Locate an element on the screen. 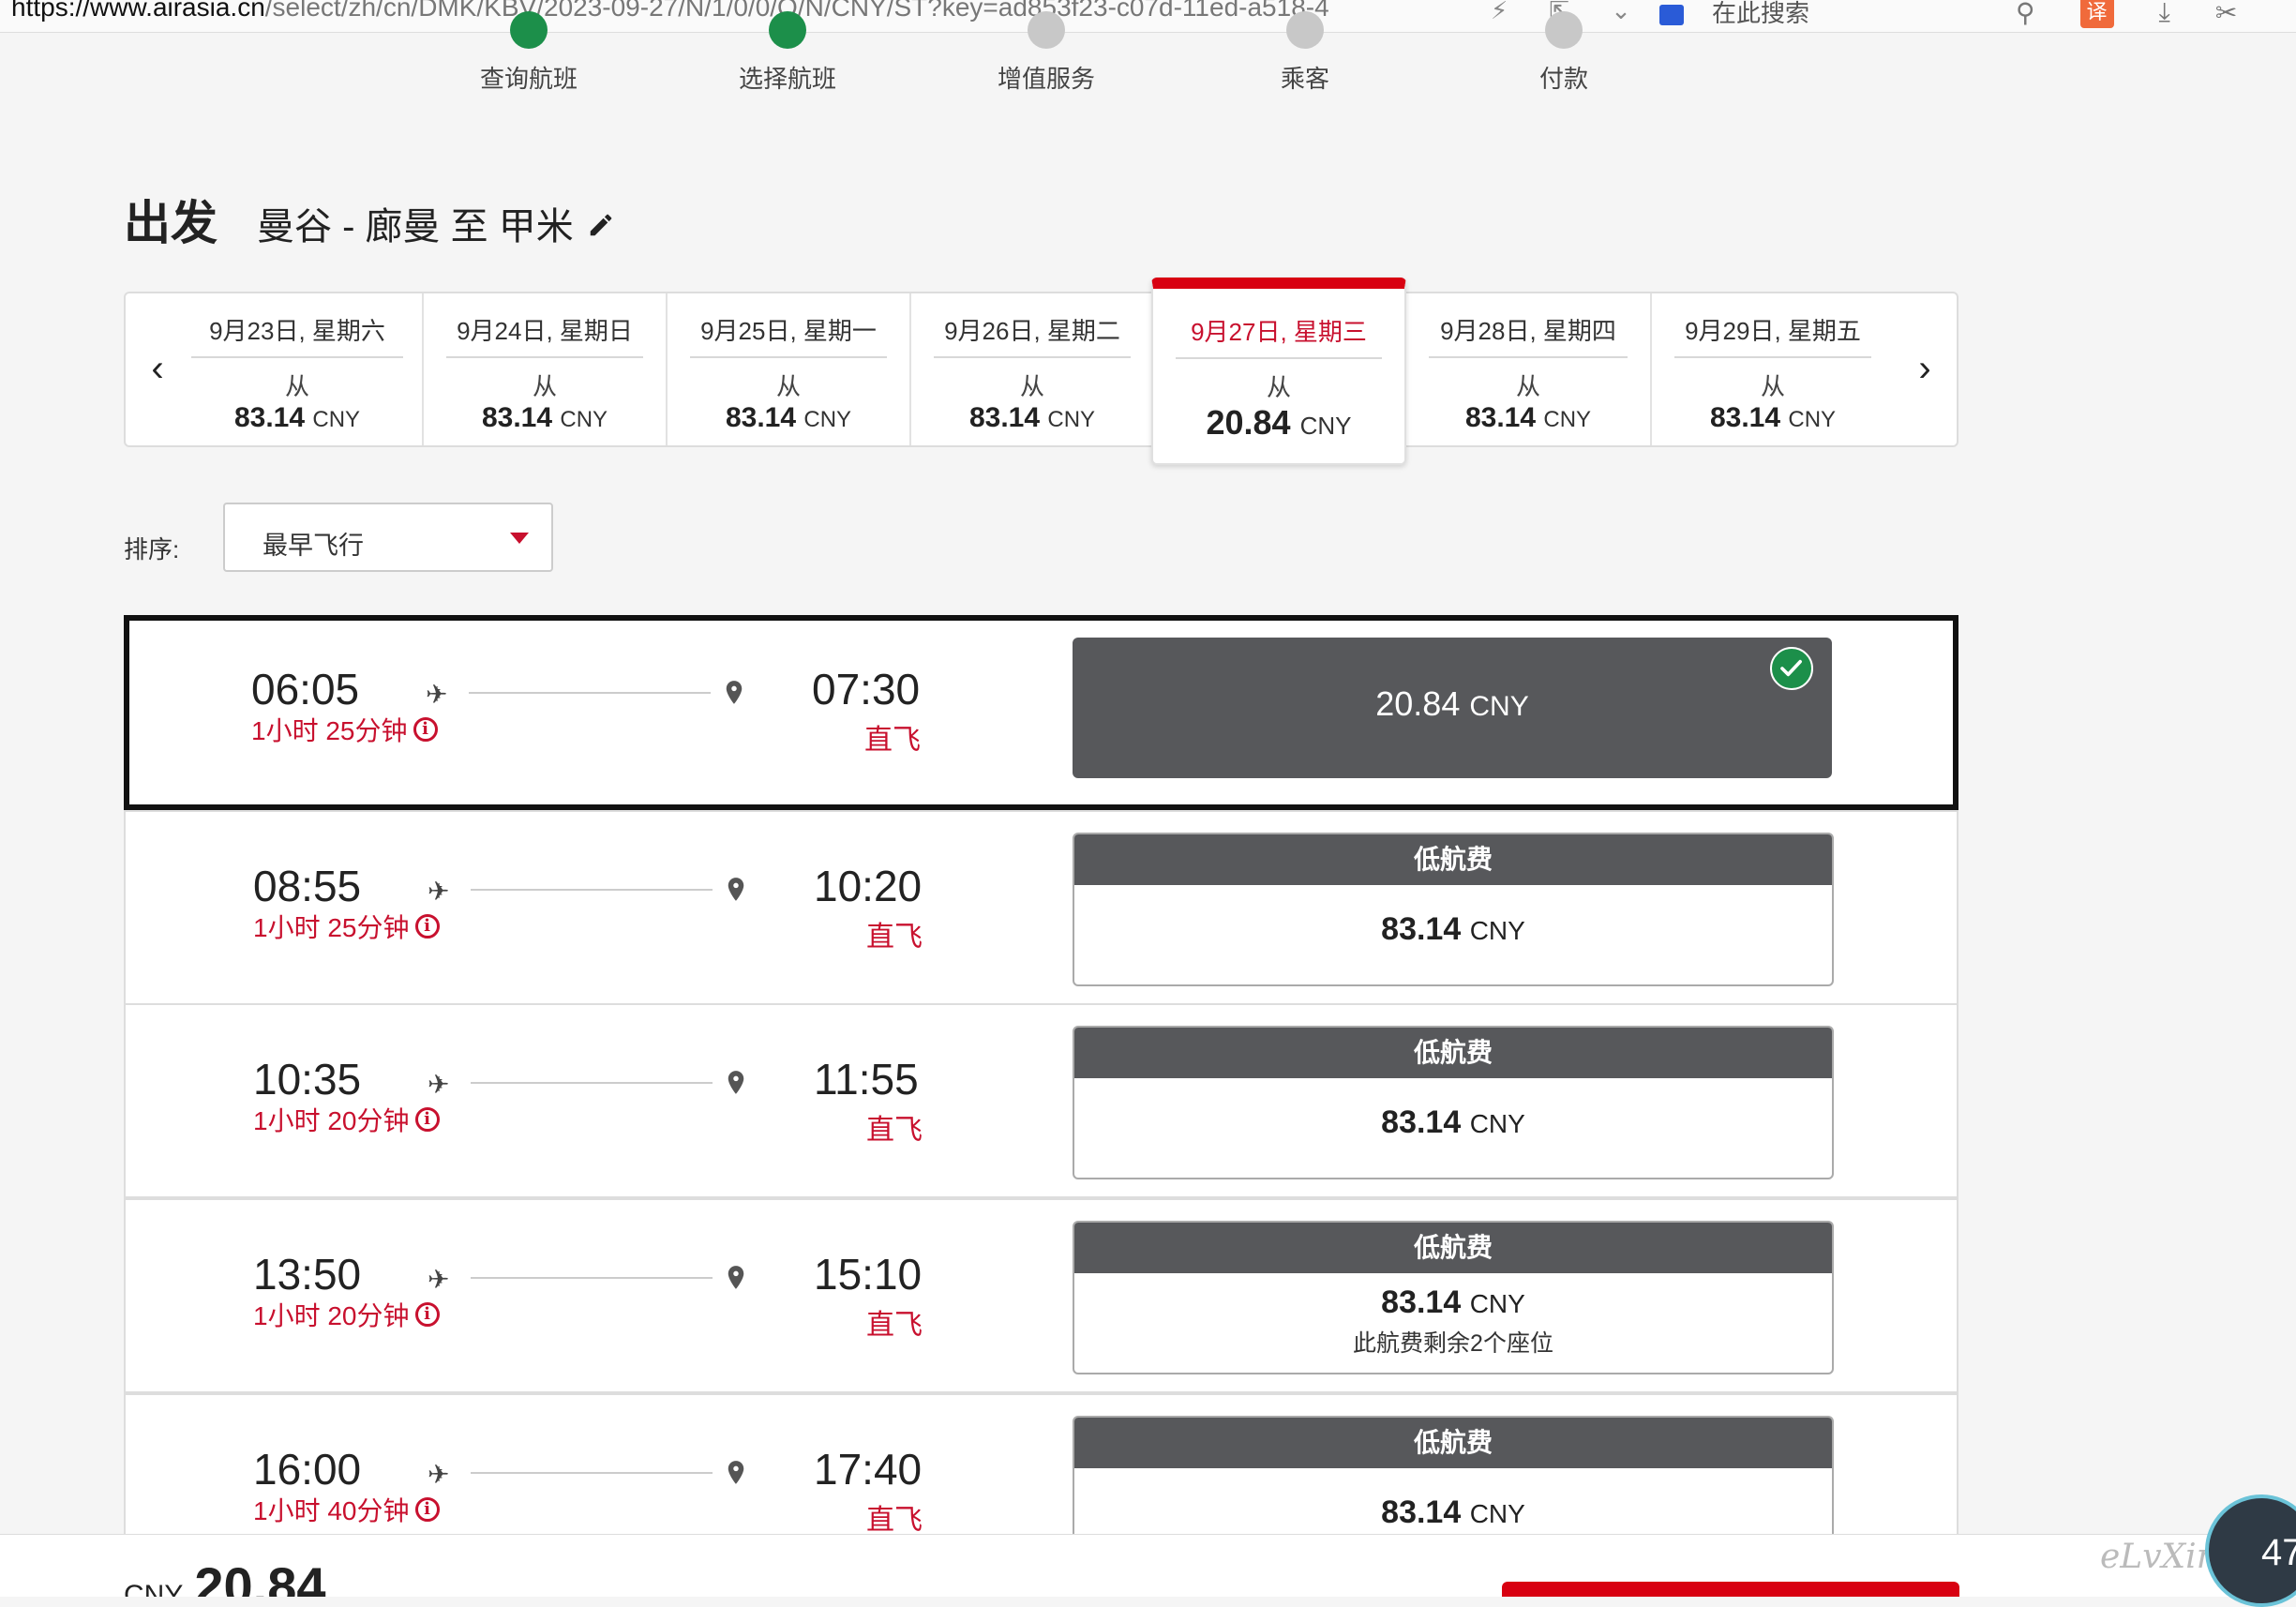 The image size is (2296, 1607). continue-button is located at coordinates (1730, 1590).